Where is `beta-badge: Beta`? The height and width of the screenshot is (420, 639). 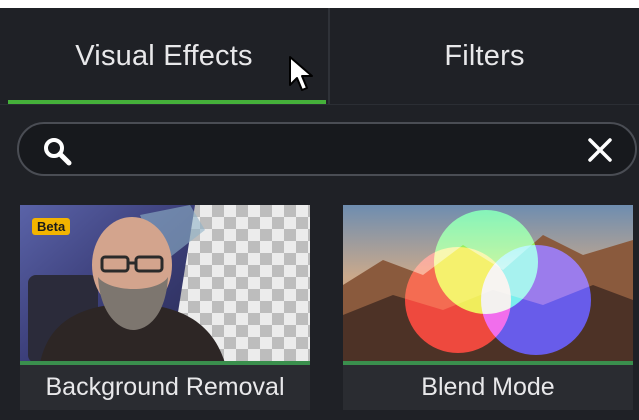 beta-badge: Beta is located at coordinates (51, 226).